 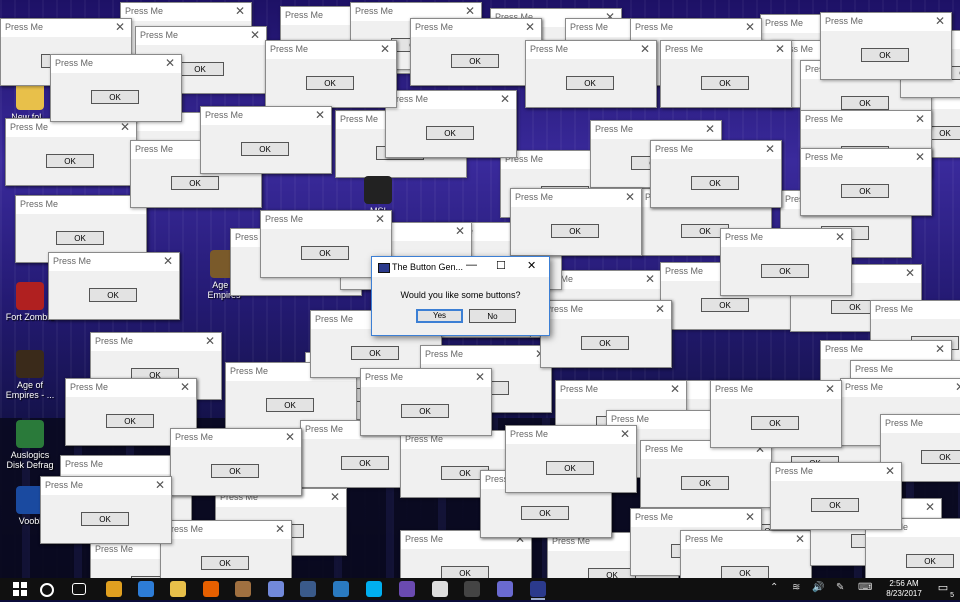 What do you see at coordinates (114, 589) in the screenshot?
I see `chrome-icon` at bounding box center [114, 589].